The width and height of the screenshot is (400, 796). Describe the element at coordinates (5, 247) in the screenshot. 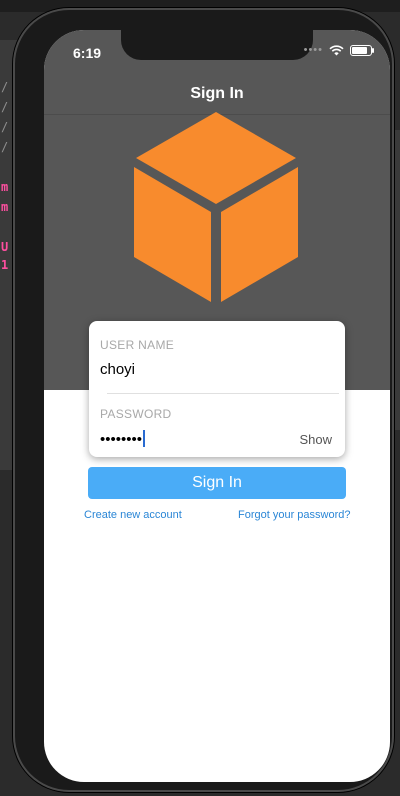

I see `editor-glyph: U` at that location.